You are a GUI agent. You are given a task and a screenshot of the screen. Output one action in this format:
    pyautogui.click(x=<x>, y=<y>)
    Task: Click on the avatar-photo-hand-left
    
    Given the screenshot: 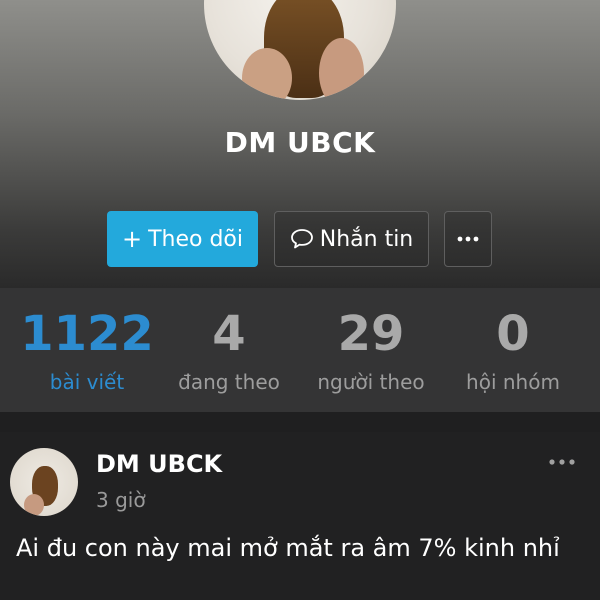 What is the action you would take?
    pyautogui.click(x=267, y=74)
    